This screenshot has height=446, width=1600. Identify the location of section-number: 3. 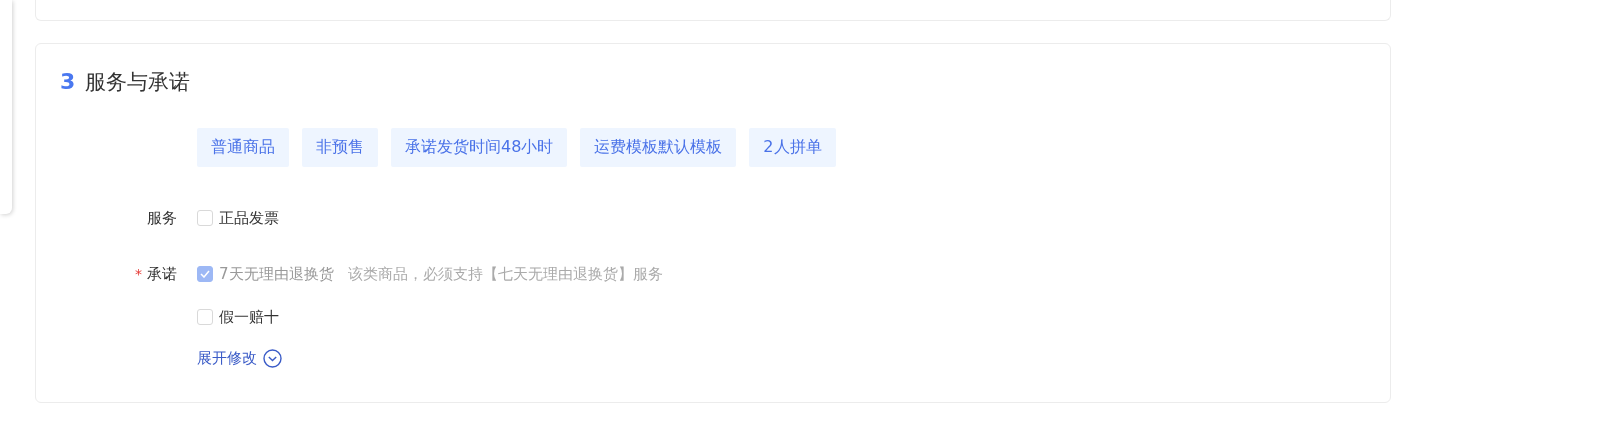
(68, 81).